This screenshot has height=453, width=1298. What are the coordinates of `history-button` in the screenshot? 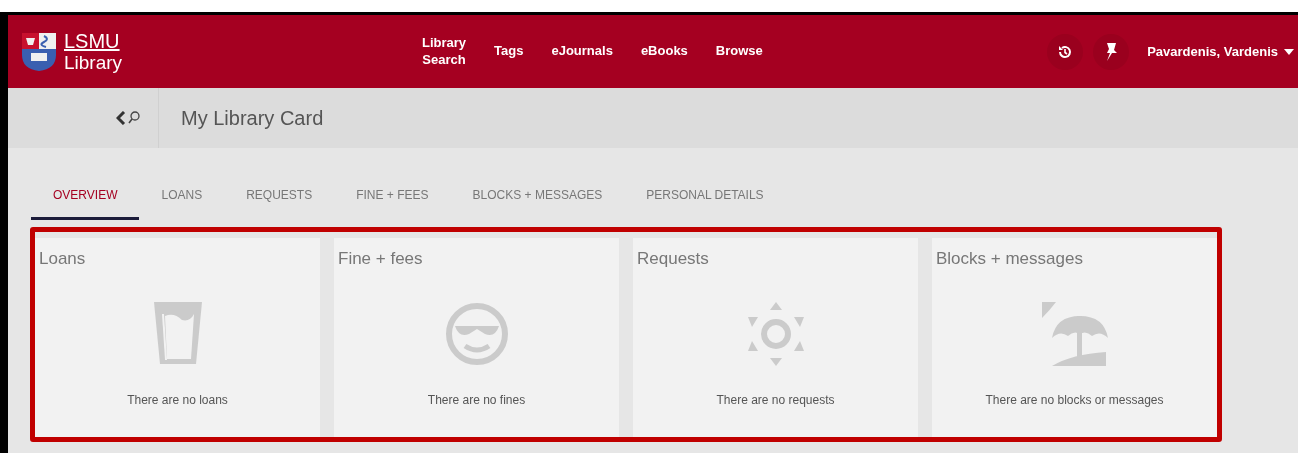 It's located at (1065, 51).